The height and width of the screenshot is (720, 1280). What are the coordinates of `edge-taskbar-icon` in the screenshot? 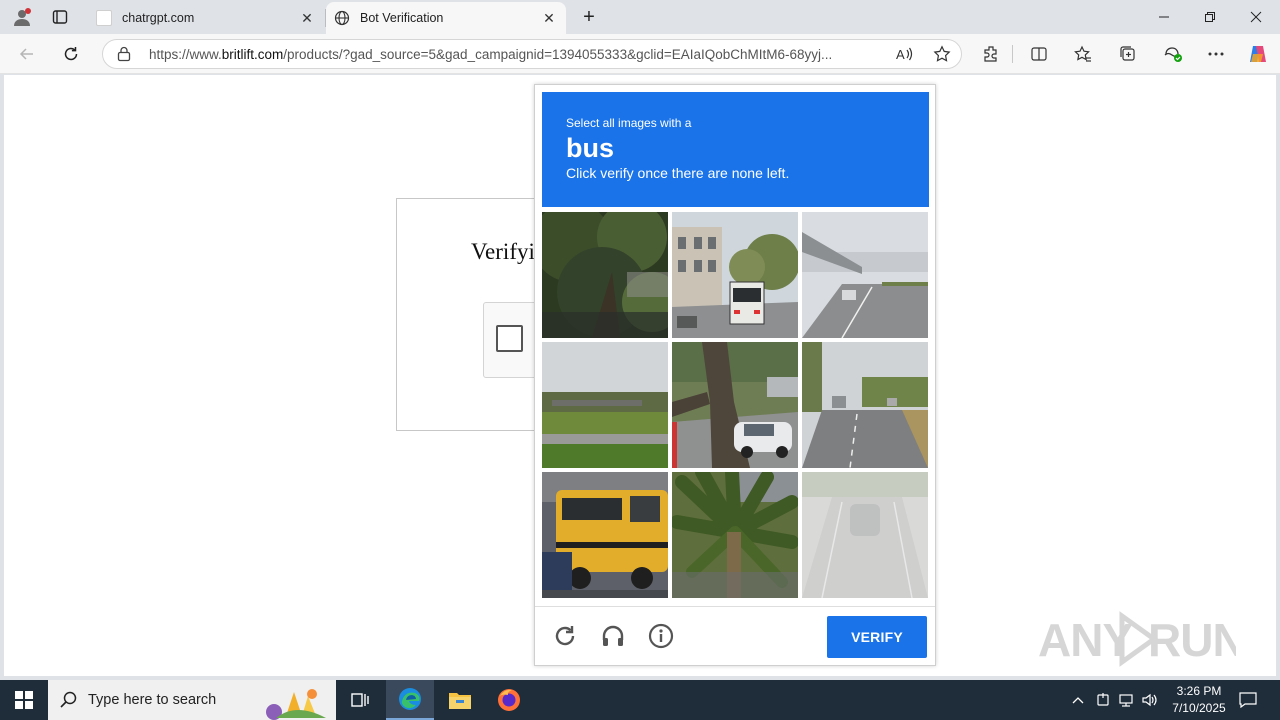 It's located at (410, 700).